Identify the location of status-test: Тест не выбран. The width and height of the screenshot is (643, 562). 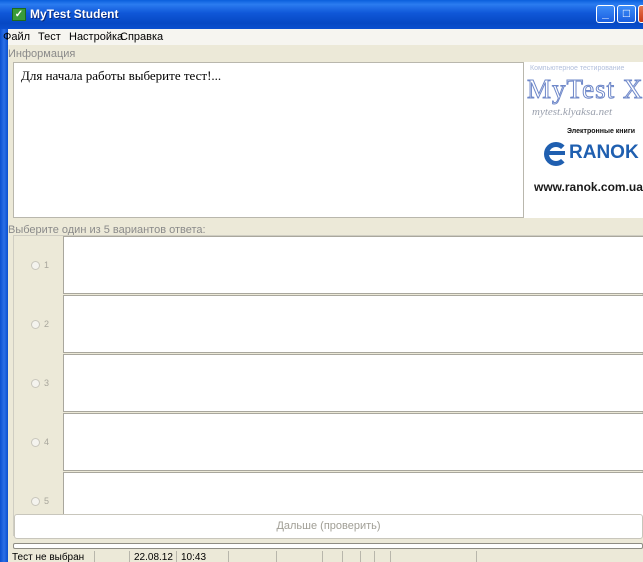
(48, 557).